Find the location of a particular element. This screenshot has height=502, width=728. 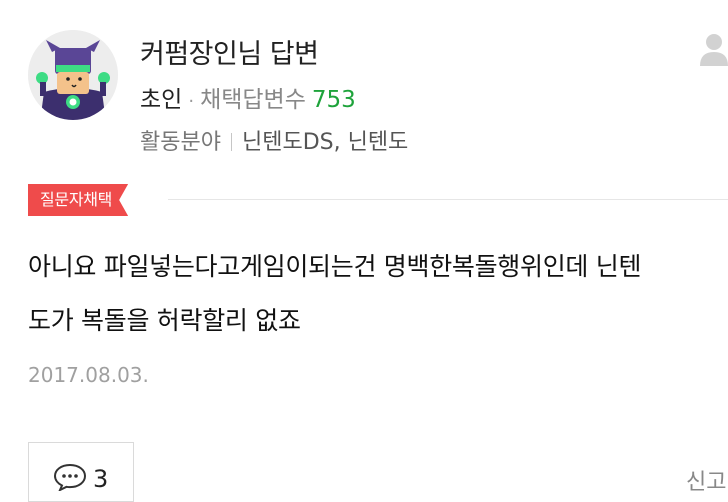

activity-field: 활동분야 닌텐도DS, 닌텐도 is located at coordinates (274, 140).